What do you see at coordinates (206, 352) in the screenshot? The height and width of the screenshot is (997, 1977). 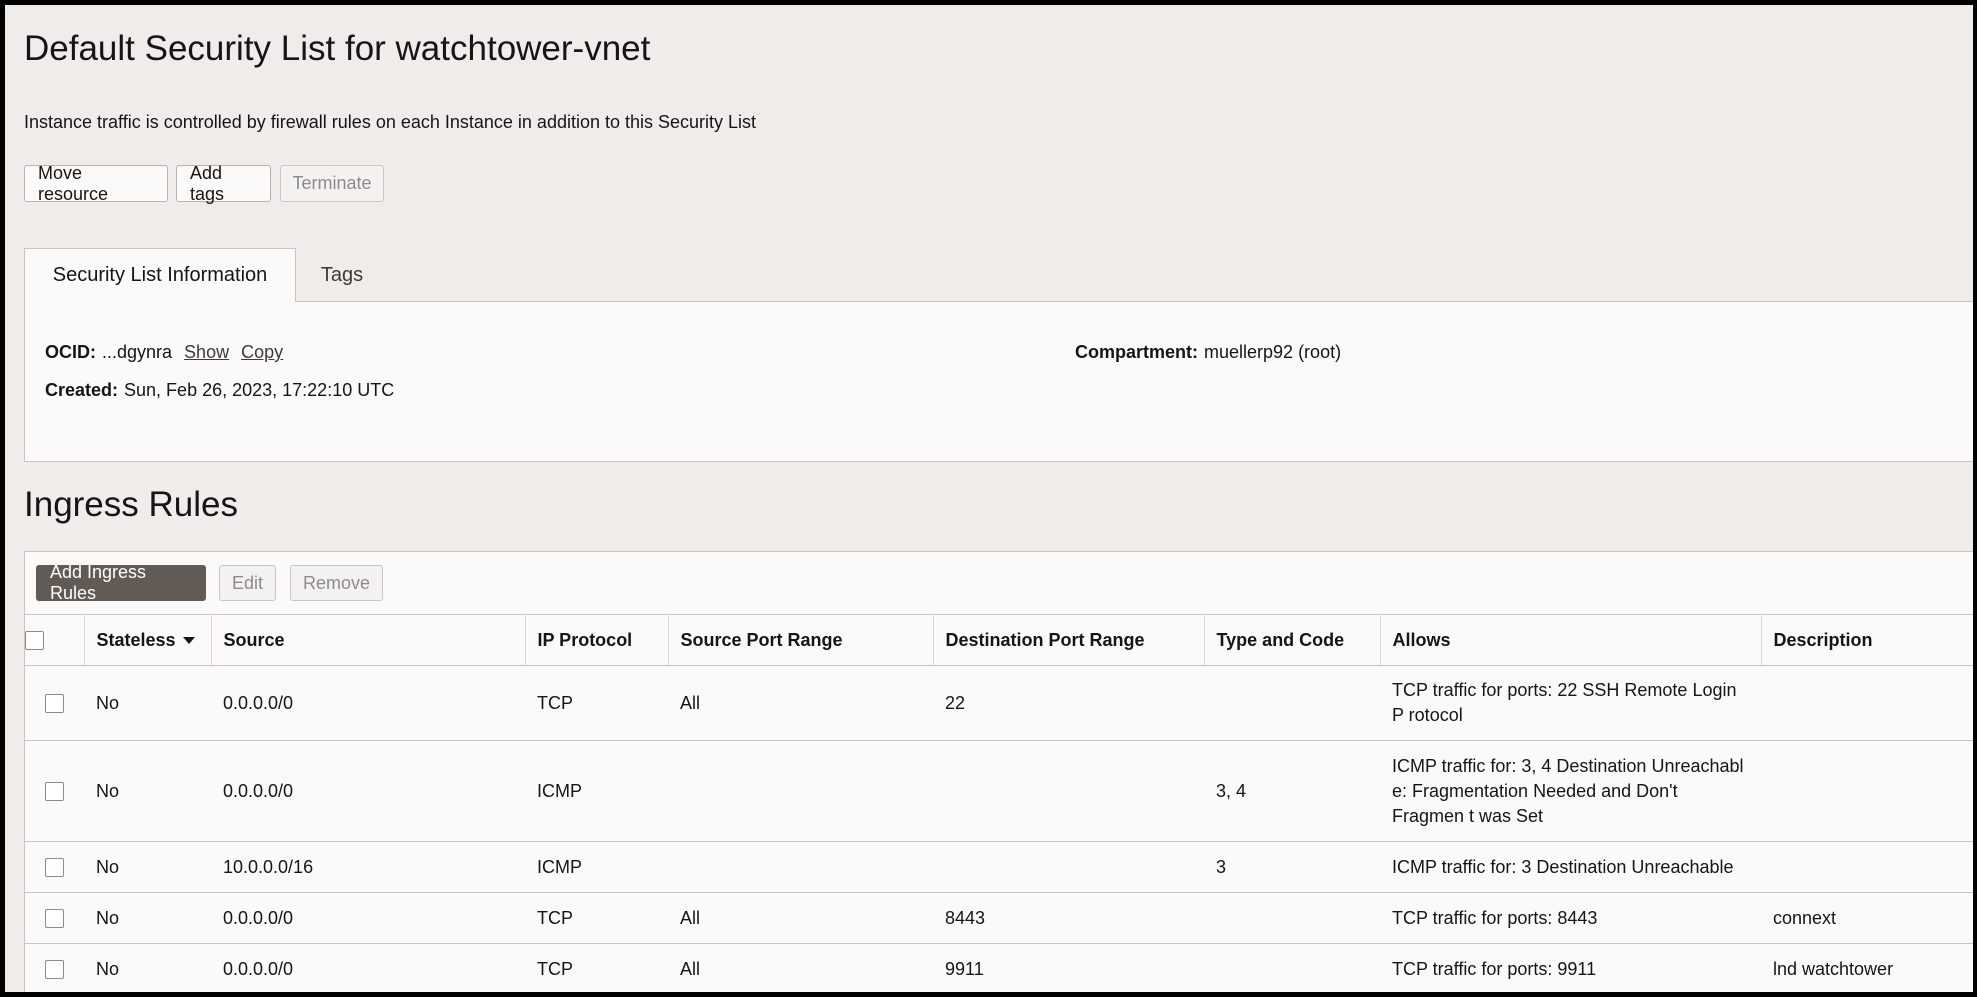 I see `show-ocid-link: Show` at bounding box center [206, 352].